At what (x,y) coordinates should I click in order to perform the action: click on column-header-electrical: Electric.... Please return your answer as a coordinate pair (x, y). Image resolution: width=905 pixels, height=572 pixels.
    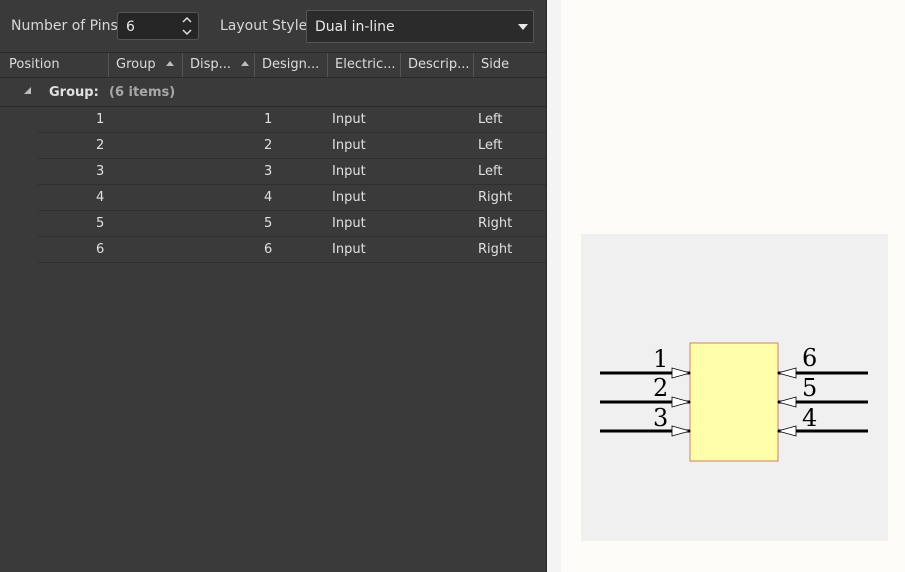
    Looking at the image, I should click on (363, 65).